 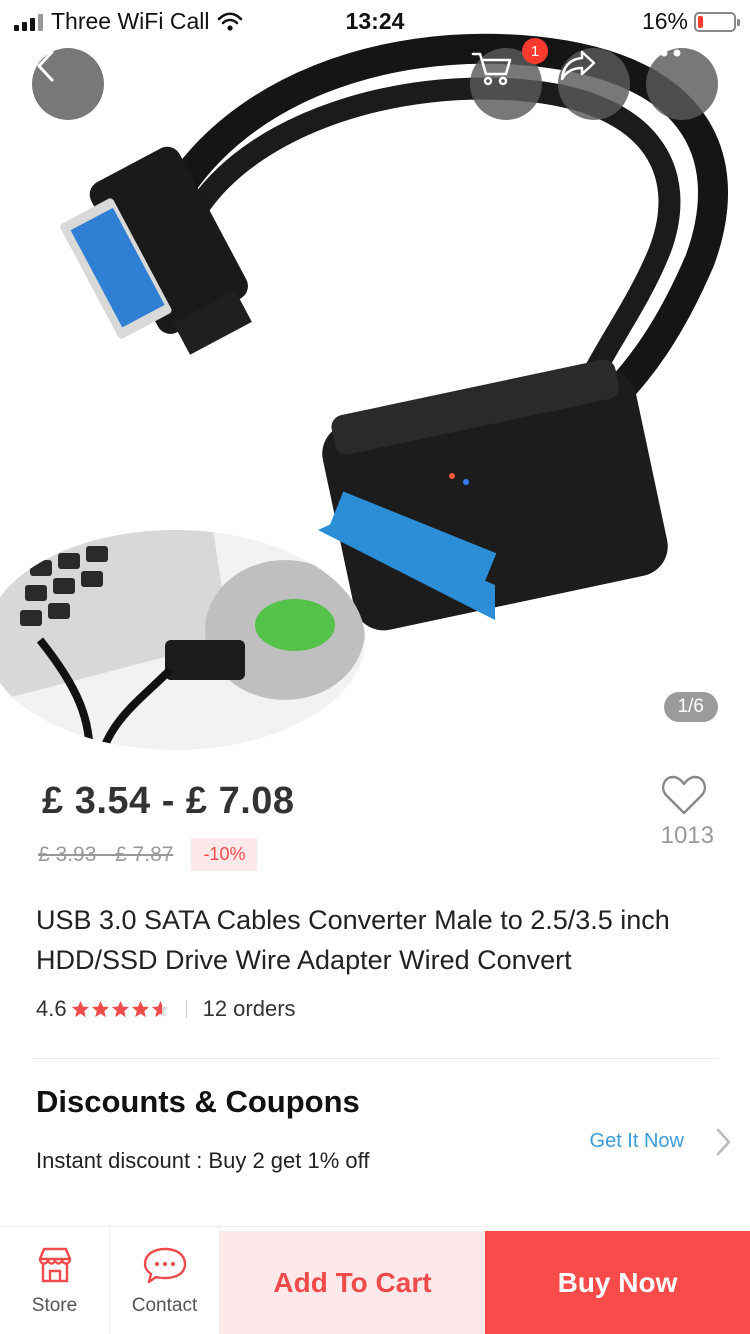 I want to click on rating-row: 4.6 12 orders, so click(x=166, y=1009).